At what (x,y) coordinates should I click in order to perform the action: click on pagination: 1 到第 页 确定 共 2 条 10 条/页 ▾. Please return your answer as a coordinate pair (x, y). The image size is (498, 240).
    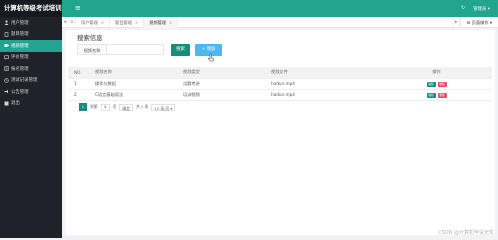
    Looking at the image, I should click on (127, 107).